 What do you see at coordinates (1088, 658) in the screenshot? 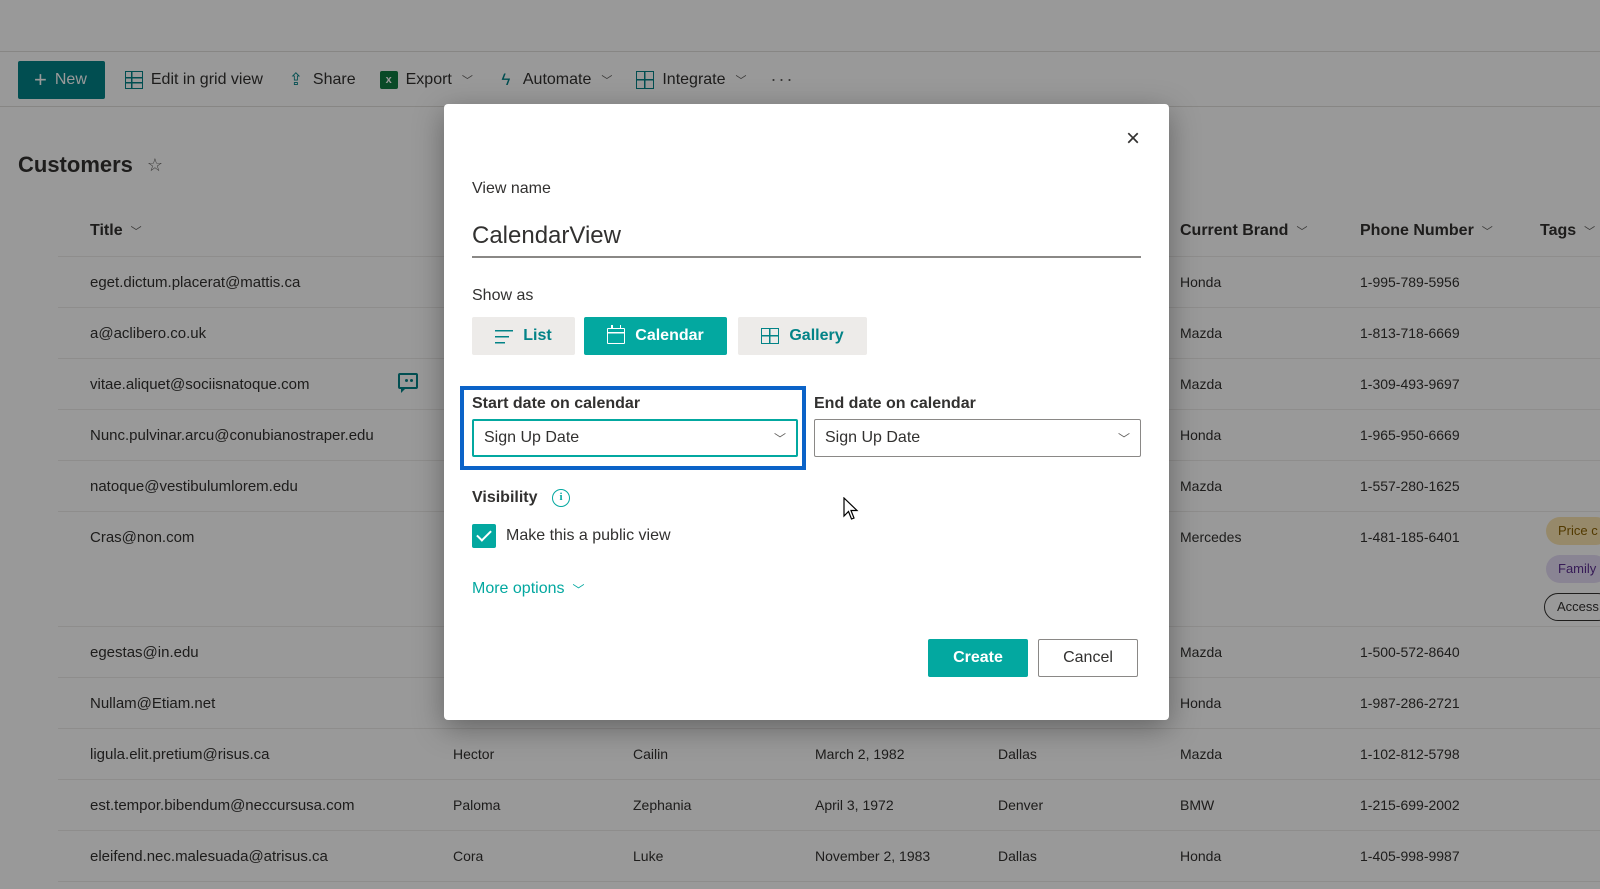
I see `cancel-button: Cancel` at bounding box center [1088, 658].